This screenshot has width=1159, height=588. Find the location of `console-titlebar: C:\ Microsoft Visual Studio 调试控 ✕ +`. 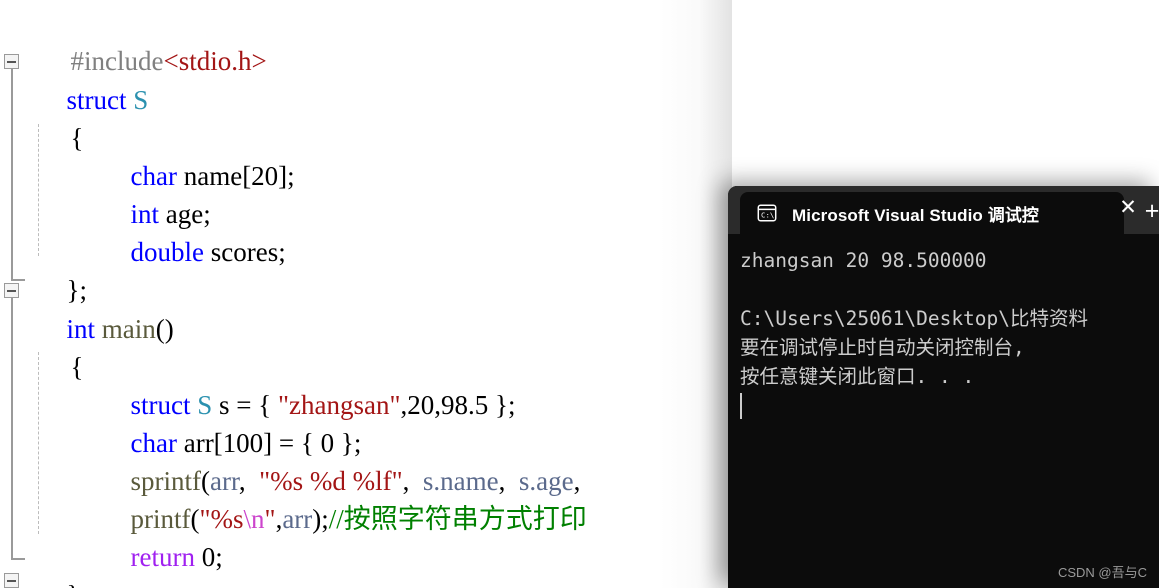

console-titlebar: C:\ Microsoft Visual Studio 调试控 ✕ + is located at coordinates (943, 210).